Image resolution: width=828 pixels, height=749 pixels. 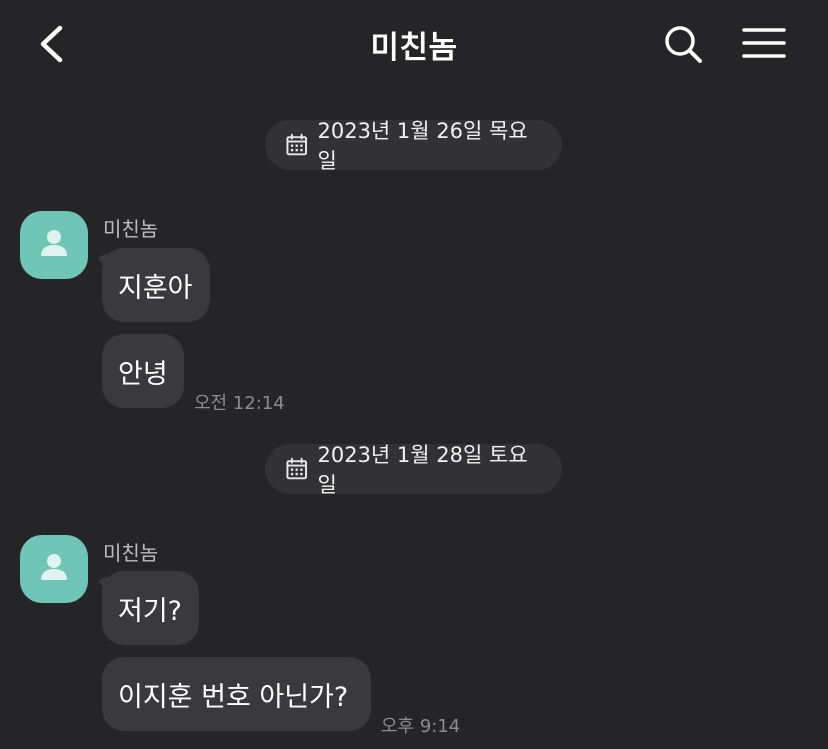 I want to click on menu-button, so click(x=764, y=44).